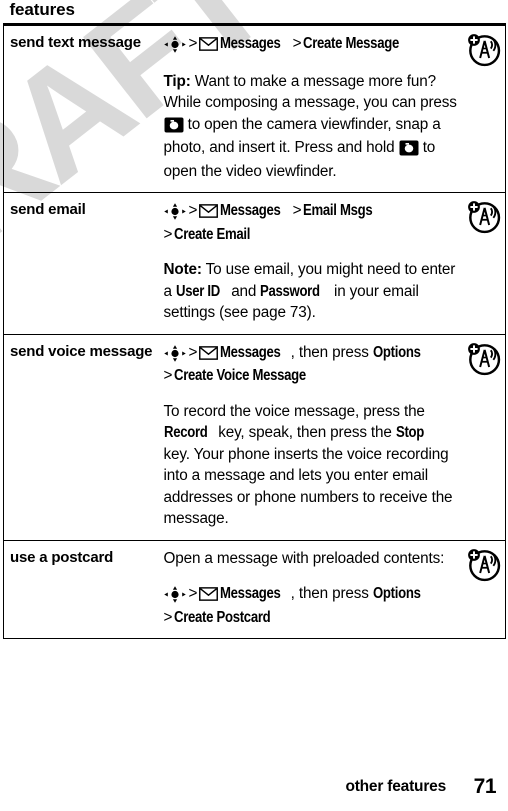 The width and height of the screenshot is (508, 811). I want to click on menu-path: > Messages > Email Msgs, so click(311, 212).